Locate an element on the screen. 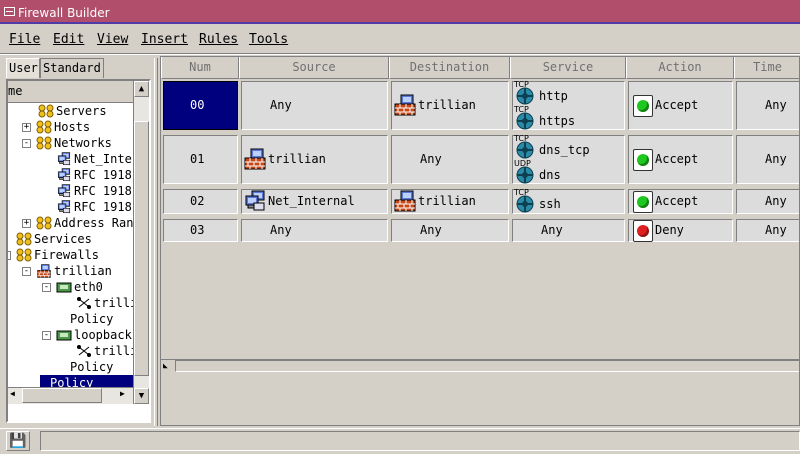 The image size is (800, 454). rule-source-cell: trillian is located at coordinates (314, 159).